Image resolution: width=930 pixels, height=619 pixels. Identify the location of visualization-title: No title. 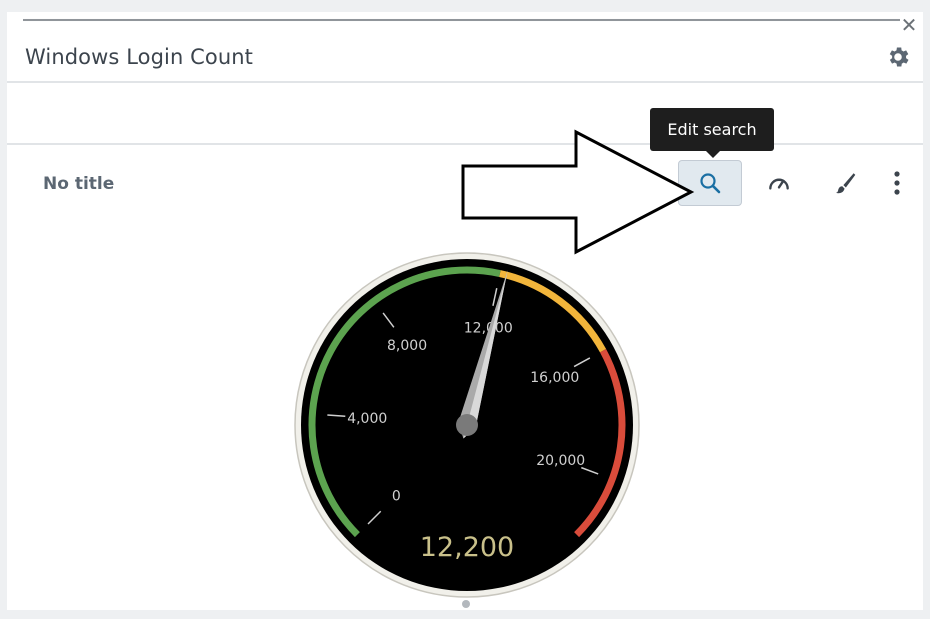
(79, 184).